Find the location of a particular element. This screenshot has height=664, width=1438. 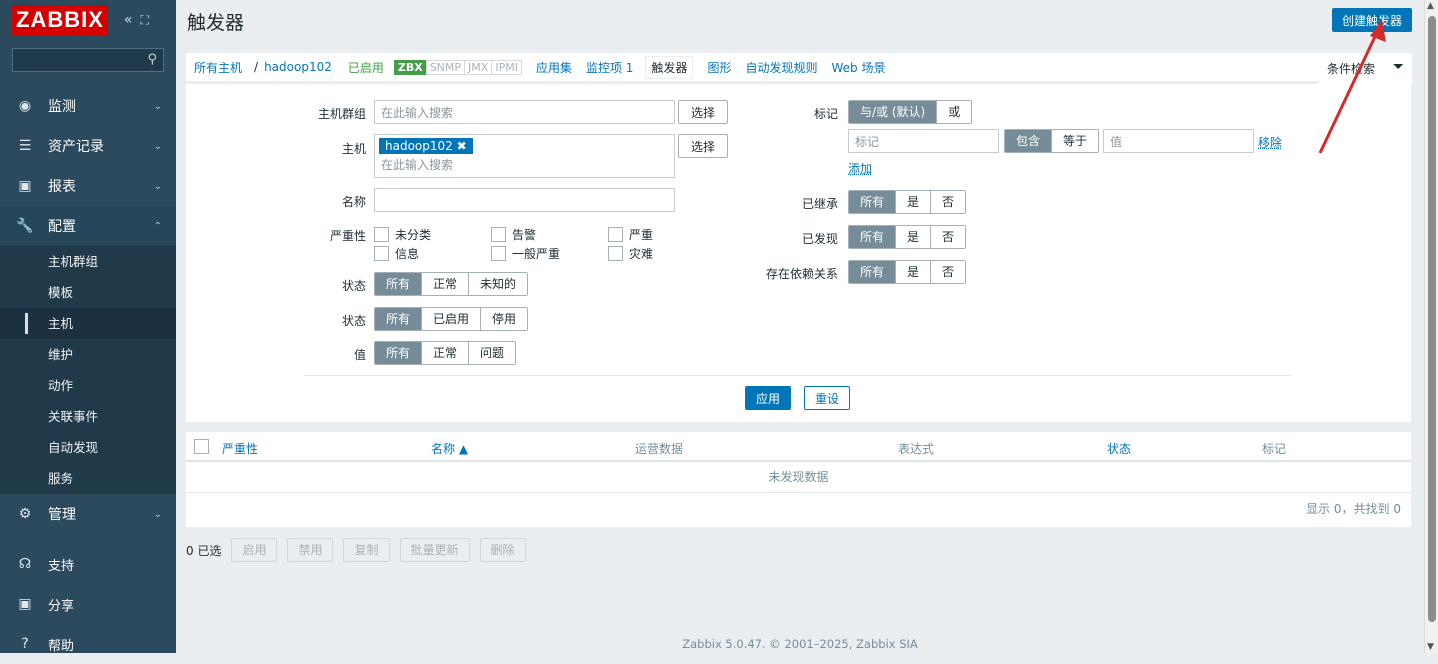

submenu-correlation: 关联事件 is located at coordinates (88, 416).